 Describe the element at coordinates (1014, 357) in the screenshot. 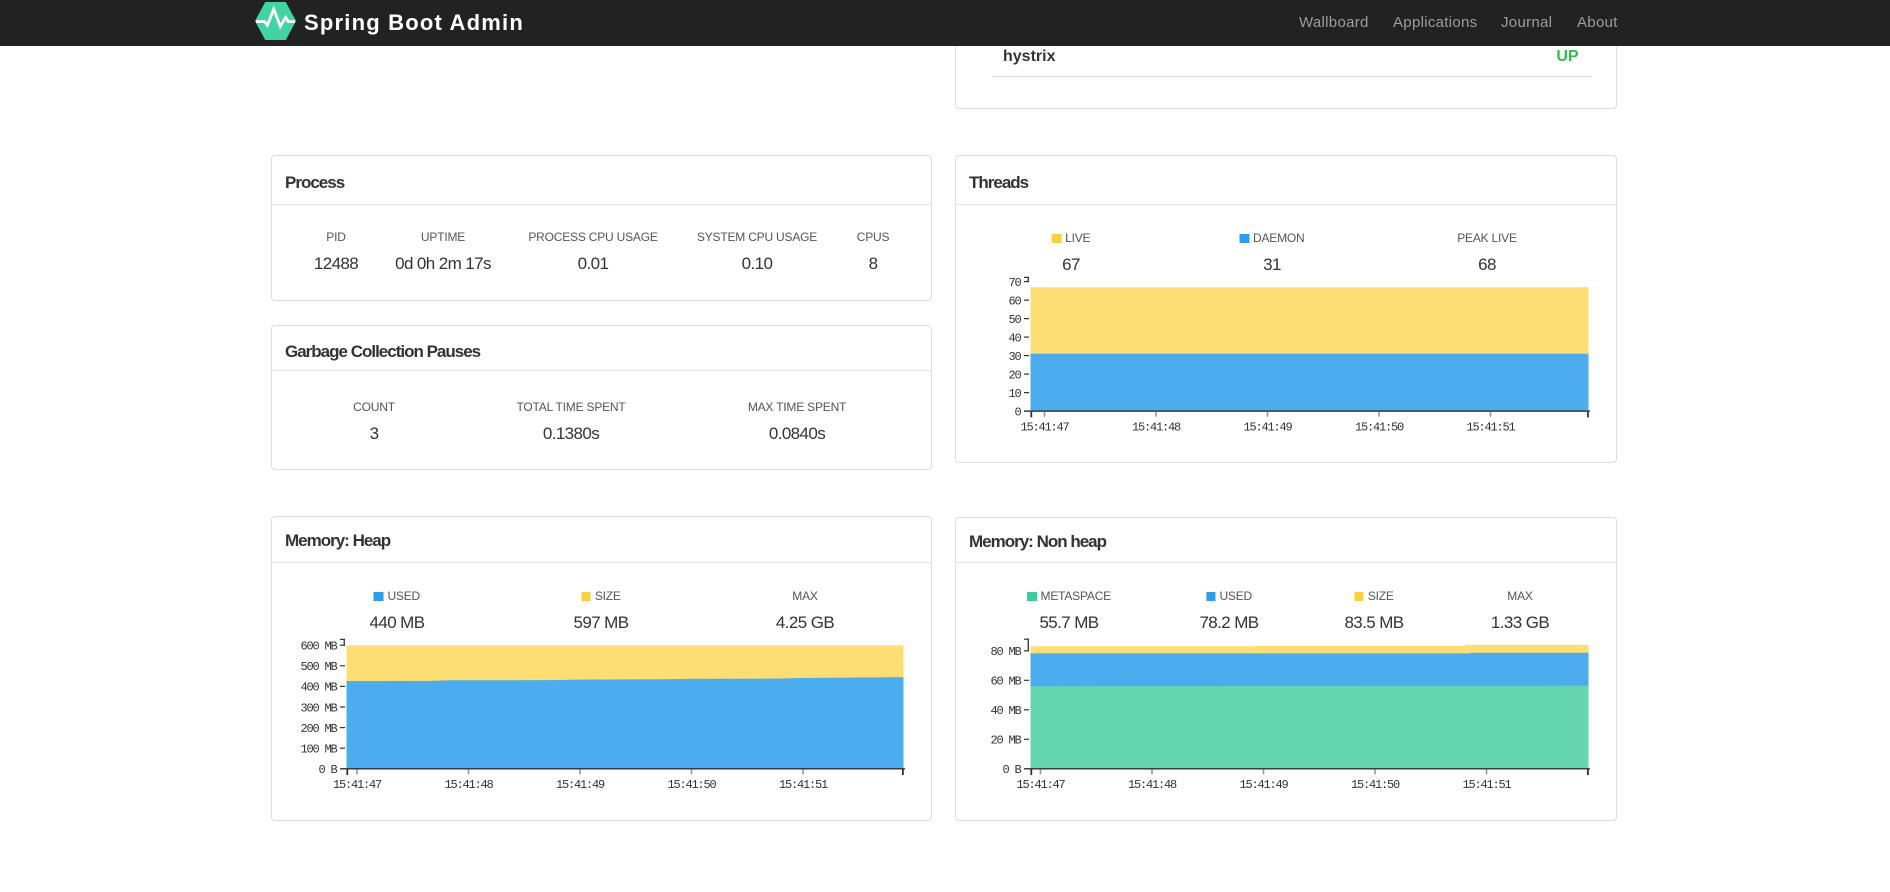

I see `svg-text: 30` at that location.